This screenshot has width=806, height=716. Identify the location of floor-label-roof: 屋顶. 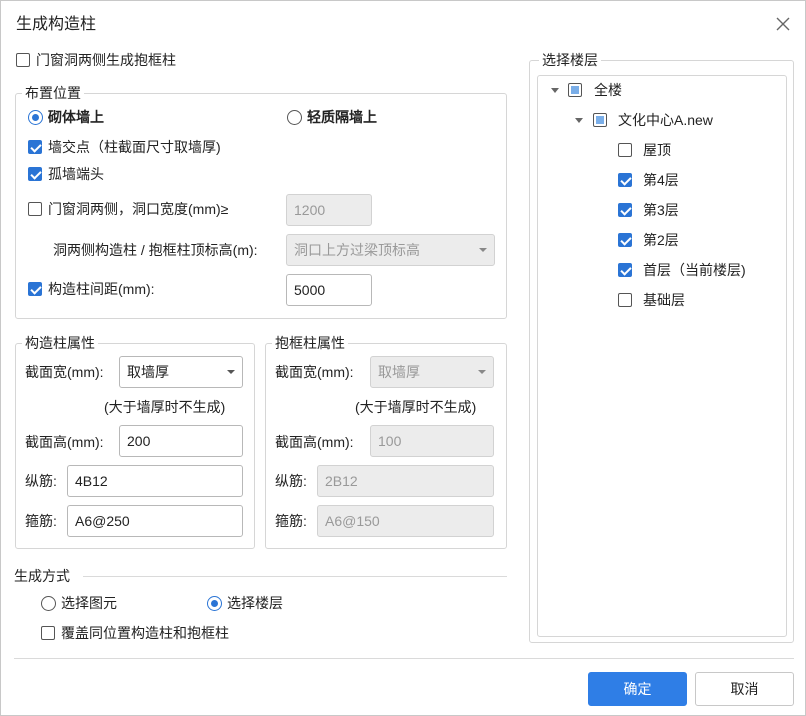
(657, 150).